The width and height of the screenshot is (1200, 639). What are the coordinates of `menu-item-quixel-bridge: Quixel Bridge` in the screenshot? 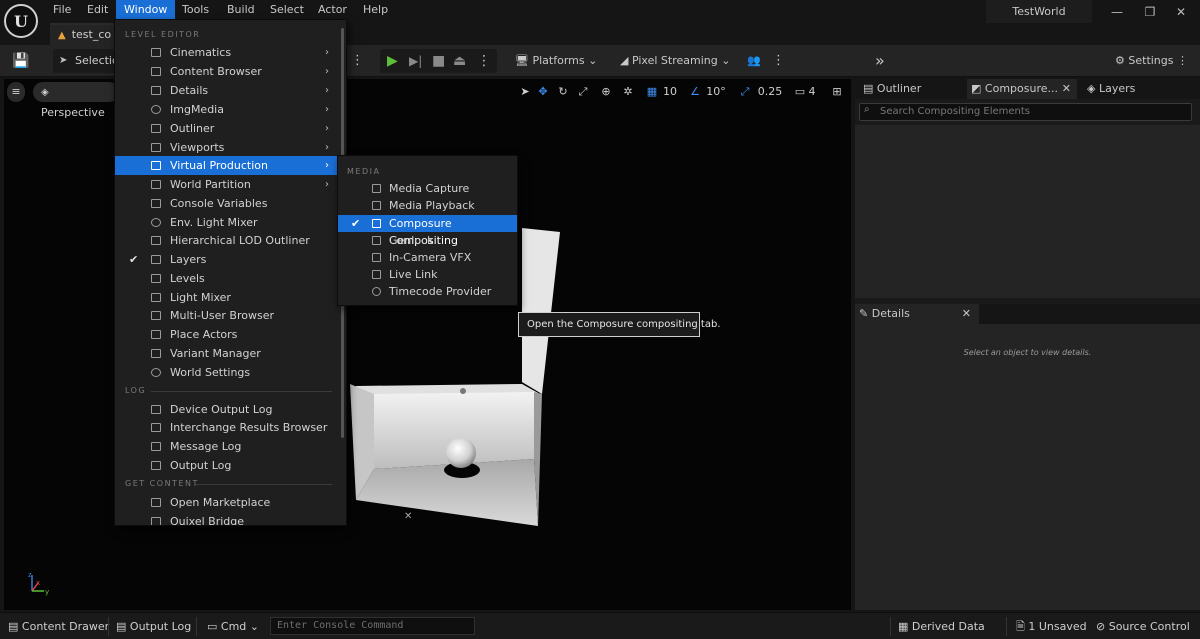 It's located at (226, 519).